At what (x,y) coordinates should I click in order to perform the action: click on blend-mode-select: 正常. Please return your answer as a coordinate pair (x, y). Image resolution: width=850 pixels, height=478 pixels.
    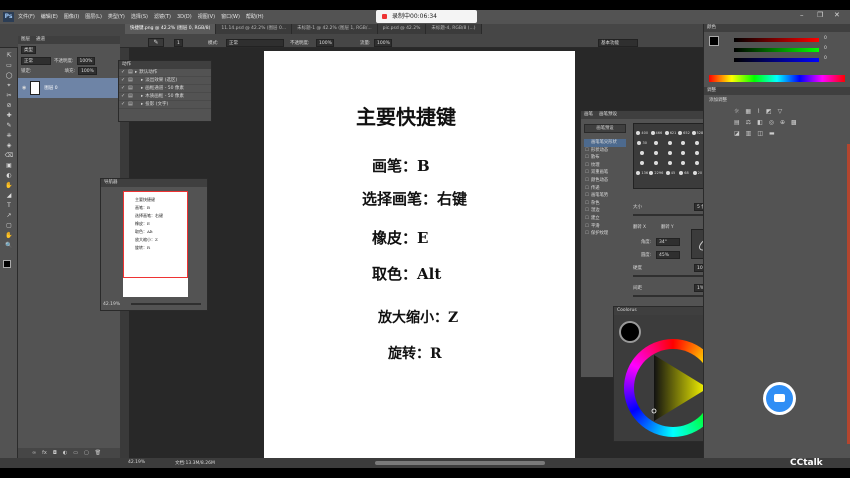
    Looking at the image, I should click on (36, 61).